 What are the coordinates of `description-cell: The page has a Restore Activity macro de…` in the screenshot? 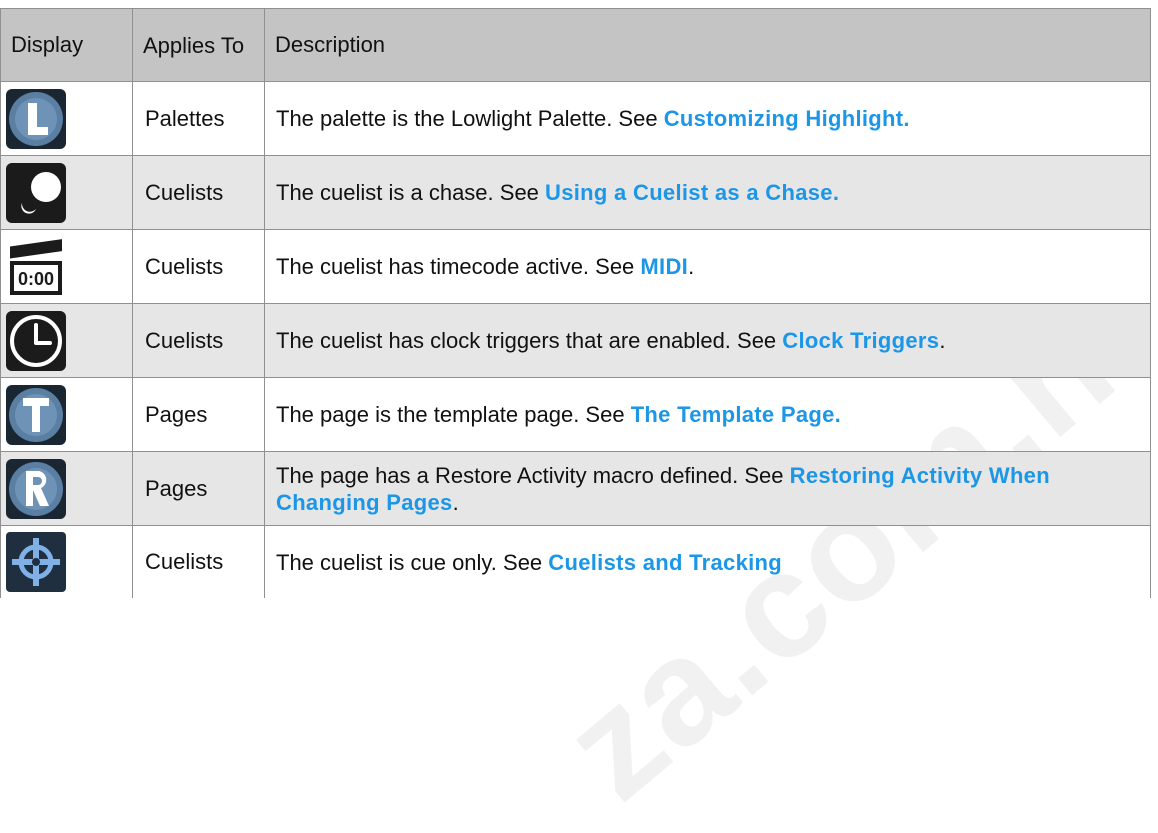 It's located at (707, 488).